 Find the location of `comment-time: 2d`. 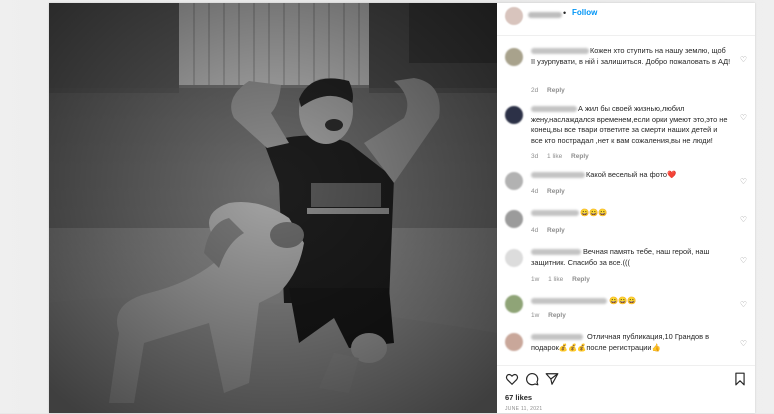

comment-time: 2d is located at coordinates (535, 90).